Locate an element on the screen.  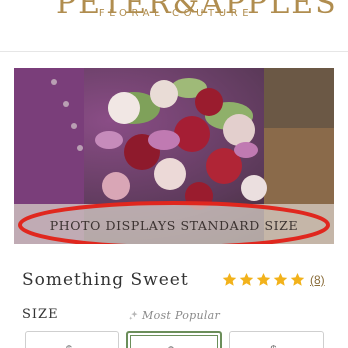
image-disclaimer: PHOTO DISPLAYS STANDARD SIZE is located at coordinates (174, 225).